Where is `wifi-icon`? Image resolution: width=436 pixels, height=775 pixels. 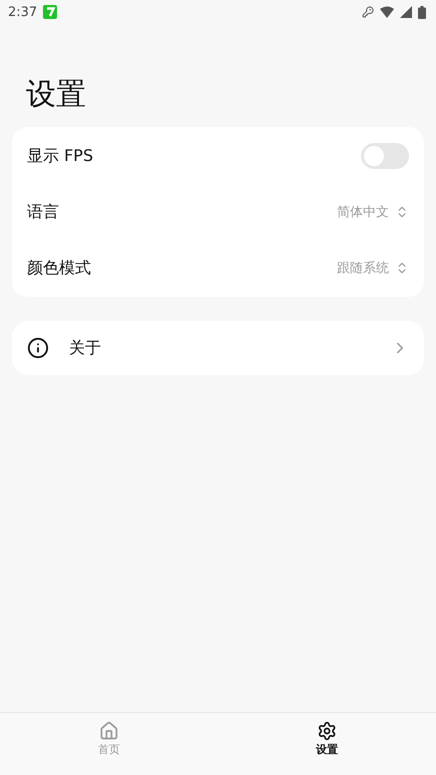
wifi-icon is located at coordinates (387, 12).